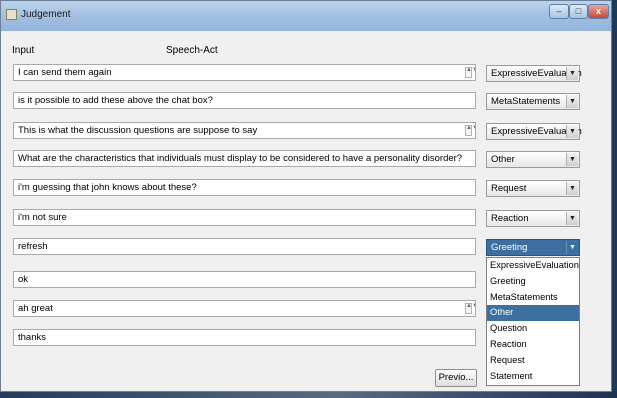 Image resolution: width=617 pixels, height=398 pixels. Describe the element at coordinates (192, 50) in the screenshot. I see `speech-act-header: Speech-Act` at that location.